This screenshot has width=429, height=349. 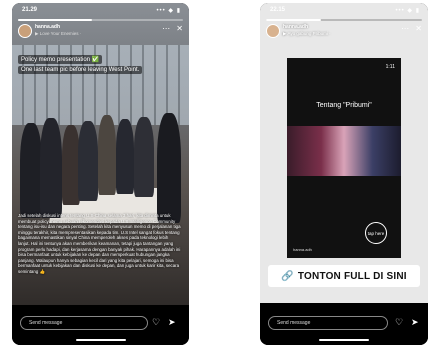 What do you see at coordinates (376, 233) in the screenshot?
I see `tap-here-button: tap here` at bounding box center [376, 233].